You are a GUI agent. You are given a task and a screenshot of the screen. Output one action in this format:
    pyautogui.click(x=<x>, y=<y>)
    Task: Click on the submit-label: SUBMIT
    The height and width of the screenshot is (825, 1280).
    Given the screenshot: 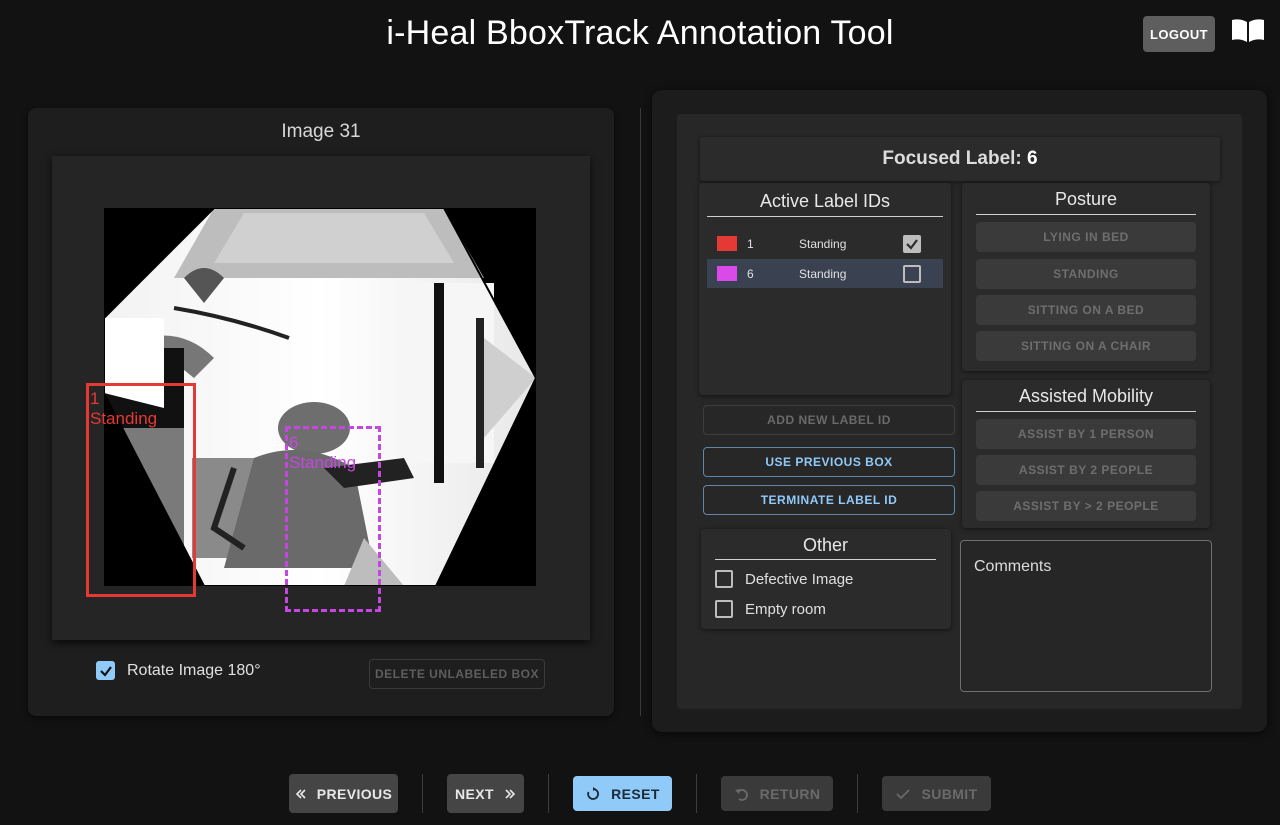 What is the action you would take?
    pyautogui.click(x=949, y=793)
    